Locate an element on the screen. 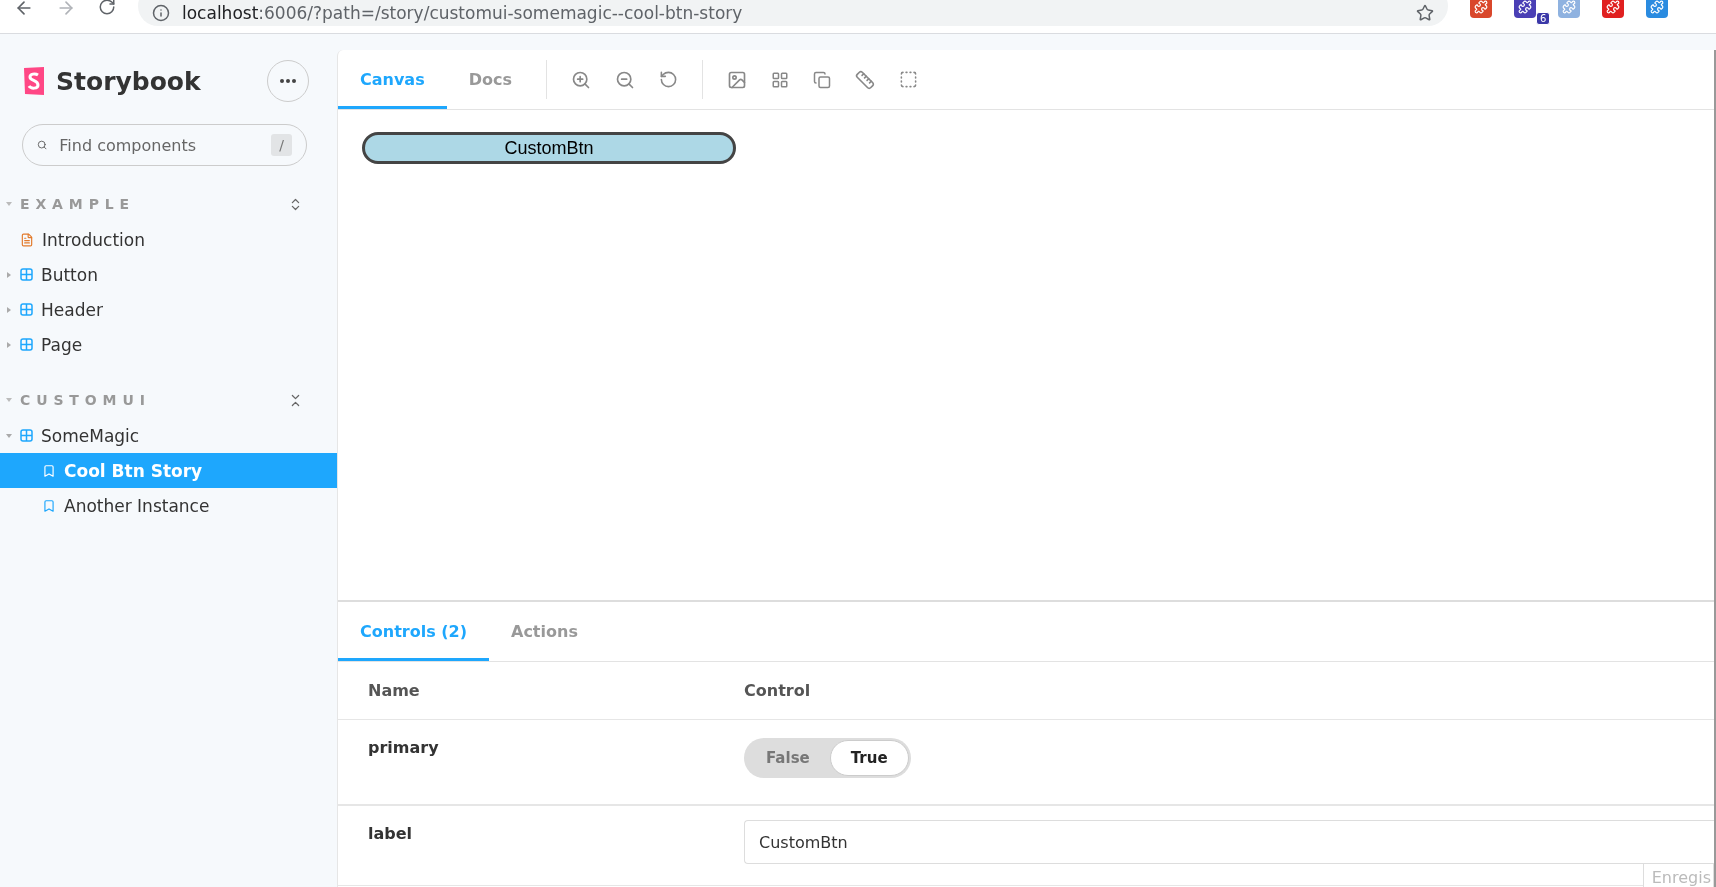 The width and height of the screenshot is (1716, 887). toggle-option: True is located at coordinates (869, 758).